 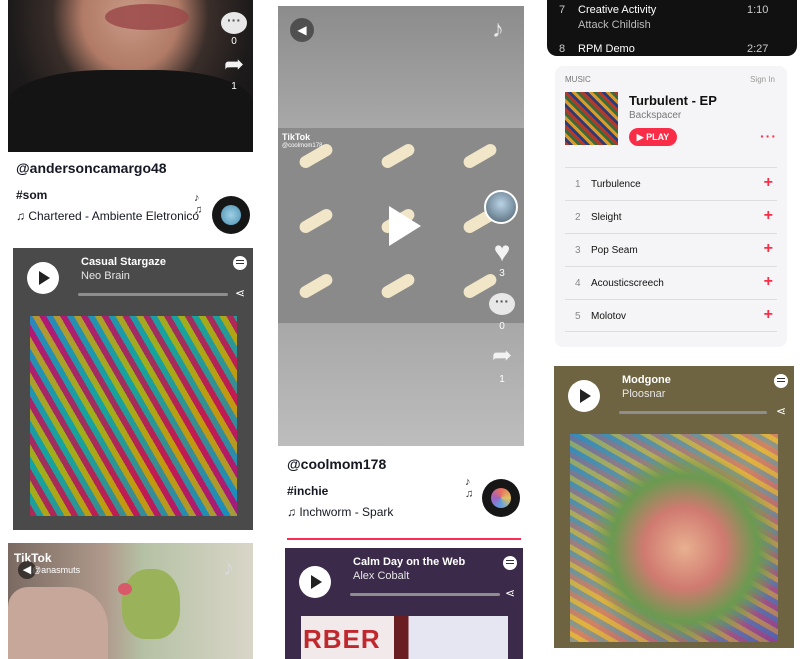 I want to click on track-row: 4 Acousticscreech +, so click(x=671, y=282).